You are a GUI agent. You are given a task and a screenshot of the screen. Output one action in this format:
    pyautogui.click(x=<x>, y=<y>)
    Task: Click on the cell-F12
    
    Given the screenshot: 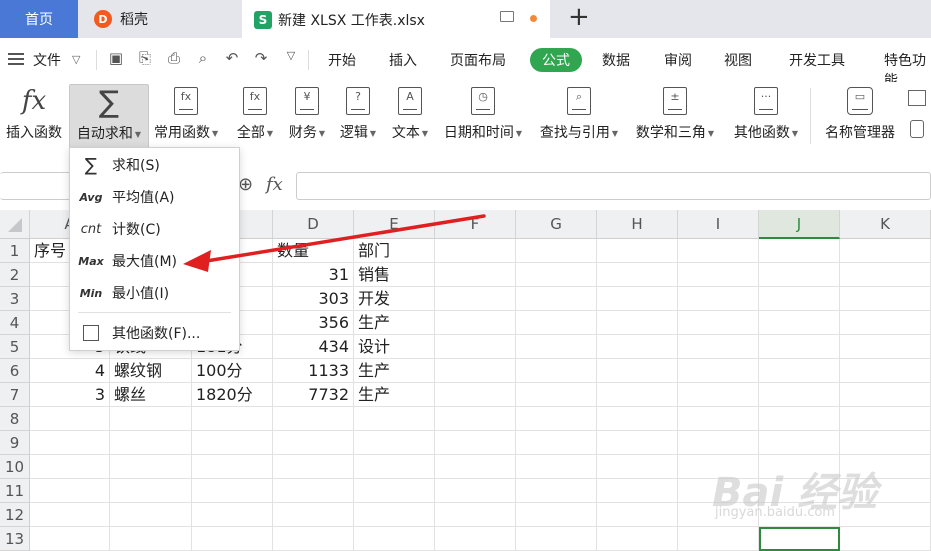 What is the action you would take?
    pyautogui.click(x=475, y=515)
    